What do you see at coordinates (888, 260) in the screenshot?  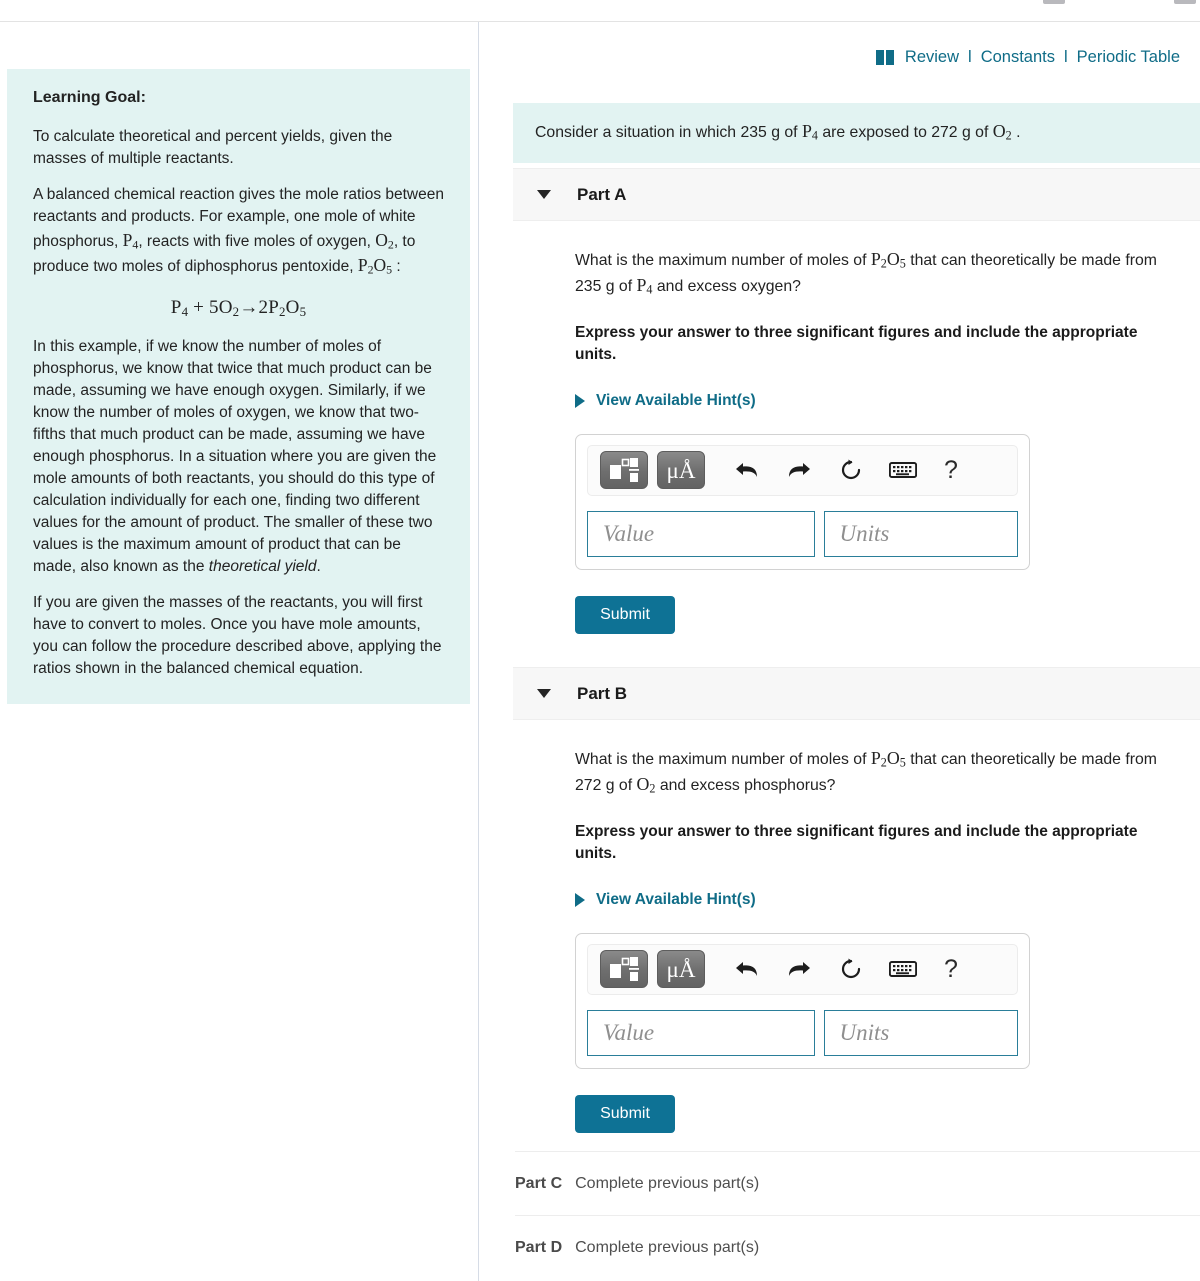 I see `pa-formula-p2o5: P2O5` at bounding box center [888, 260].